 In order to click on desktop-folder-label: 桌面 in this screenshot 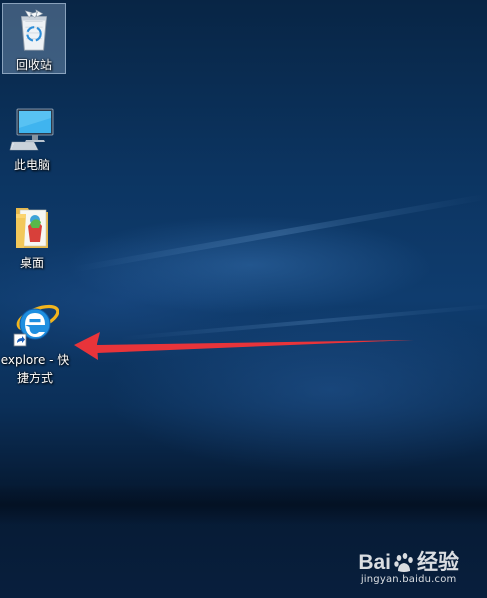, I will do `click(31, 263)`.